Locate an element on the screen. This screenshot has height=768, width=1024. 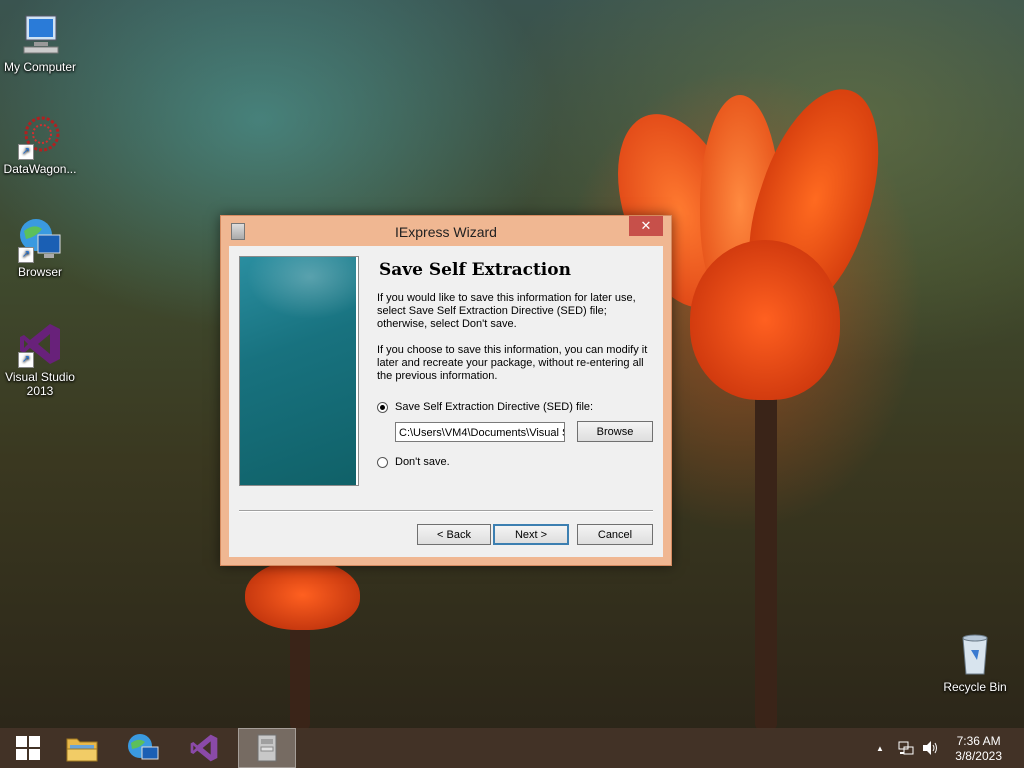
desktop-icon-visual-studio: ↗ Visual Studio 2013 is located at coordinates (40, 359).